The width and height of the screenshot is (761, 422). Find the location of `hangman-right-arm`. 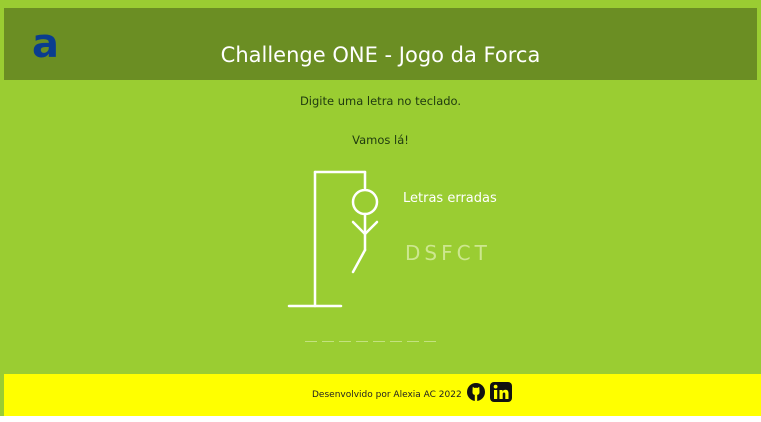

hangman-right-arm is located at coordinates (371, 228).